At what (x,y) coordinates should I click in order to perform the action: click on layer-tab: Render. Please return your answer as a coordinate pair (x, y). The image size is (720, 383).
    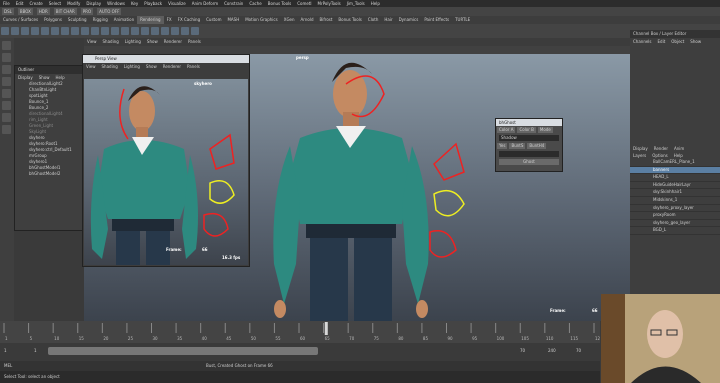
    Looking at the image, I should click on (661, 148).